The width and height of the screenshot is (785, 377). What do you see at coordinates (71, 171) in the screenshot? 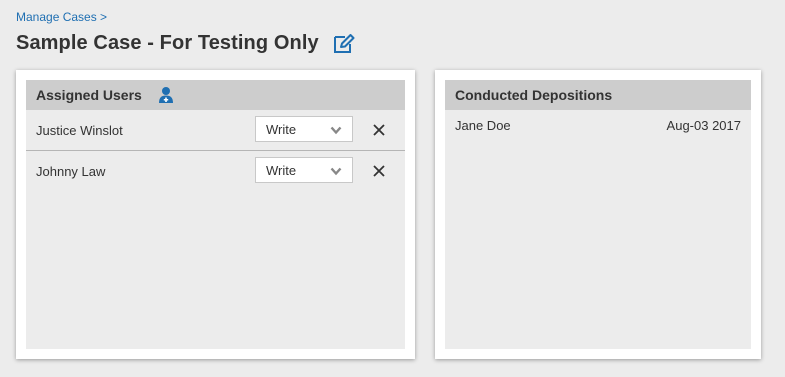
I see `user-name: Johnny Law` at bounding box center [71, 171].